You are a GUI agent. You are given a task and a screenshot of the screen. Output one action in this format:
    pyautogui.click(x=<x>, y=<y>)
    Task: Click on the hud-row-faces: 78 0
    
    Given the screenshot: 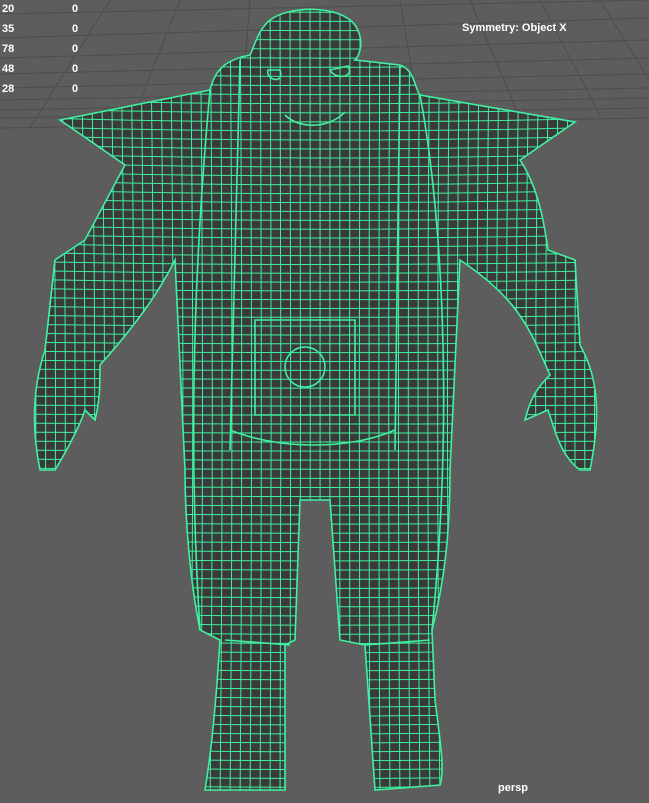 What is the action you would take?
    pyautogui.click(x=55, y=50)
    